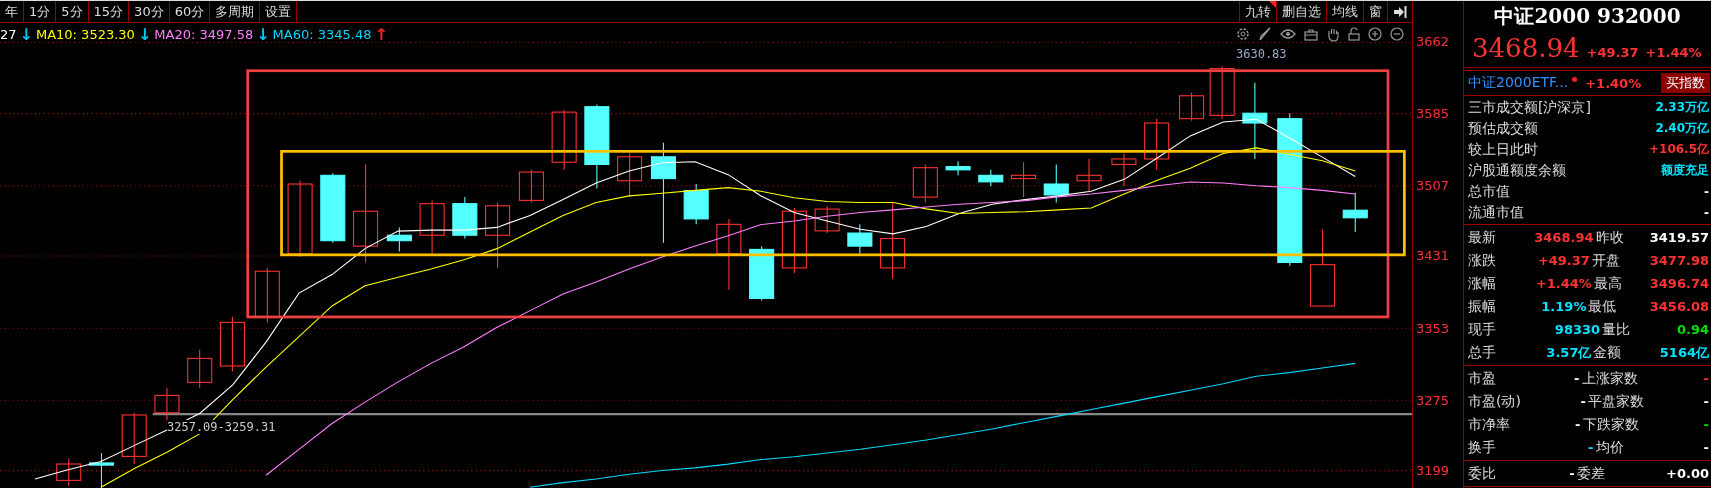 This screenshot has width=1711, height=488. Describe the element at coordinates (1375, 34) in the screenshot. I see `zoom-in-icon` at that location.